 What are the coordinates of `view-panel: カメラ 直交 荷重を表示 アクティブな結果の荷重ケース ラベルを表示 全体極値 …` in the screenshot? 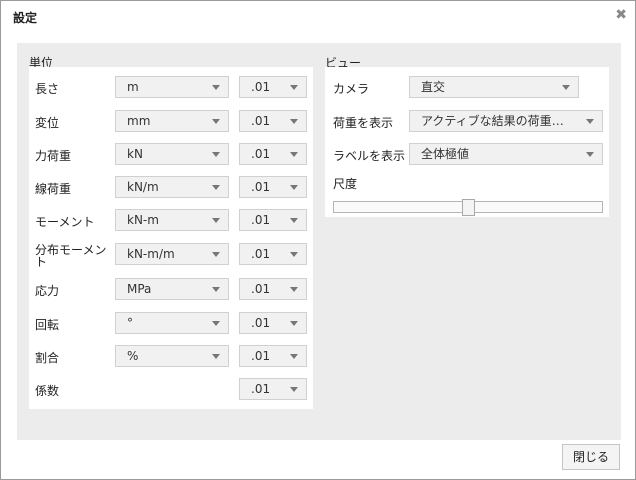 It's located at (467, 142).